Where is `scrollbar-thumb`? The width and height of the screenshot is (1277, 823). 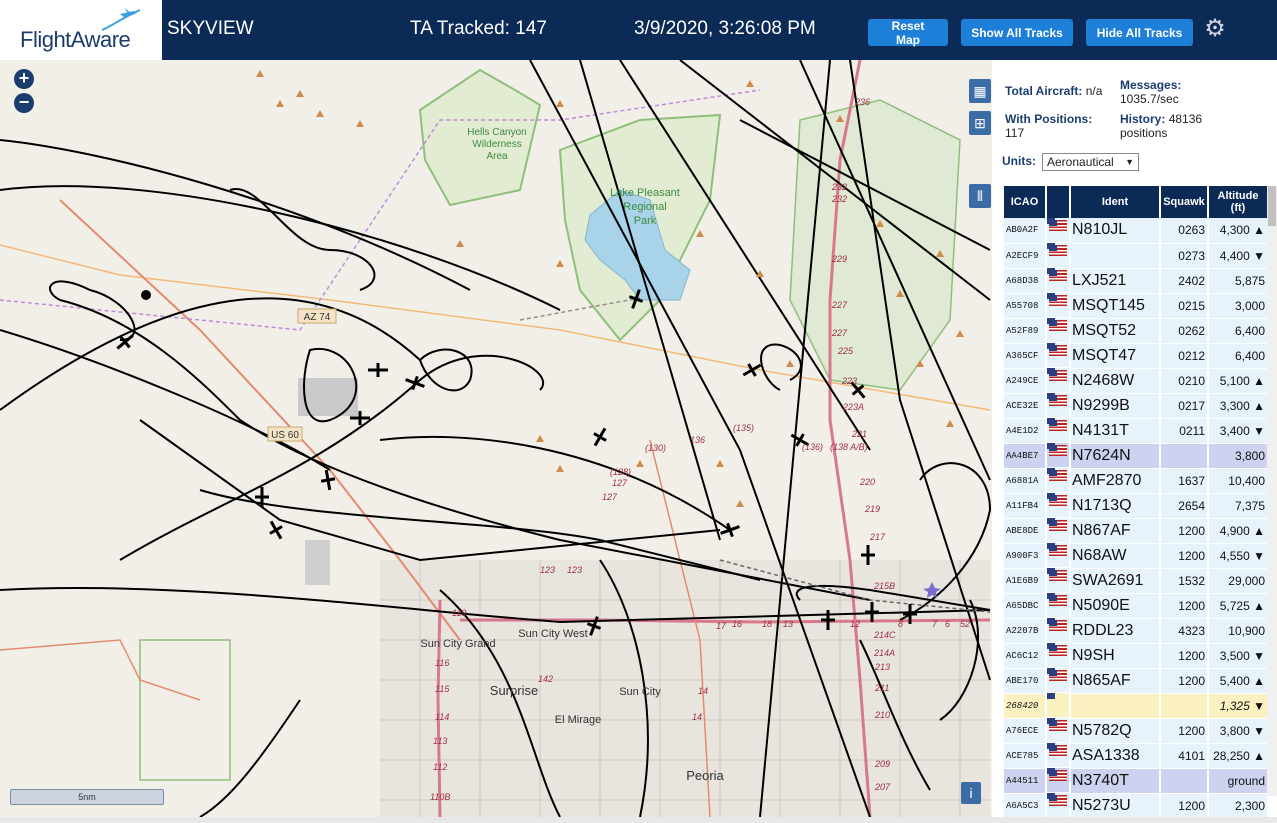 scrollbar-thumb is located at coordinates (1272, 206).